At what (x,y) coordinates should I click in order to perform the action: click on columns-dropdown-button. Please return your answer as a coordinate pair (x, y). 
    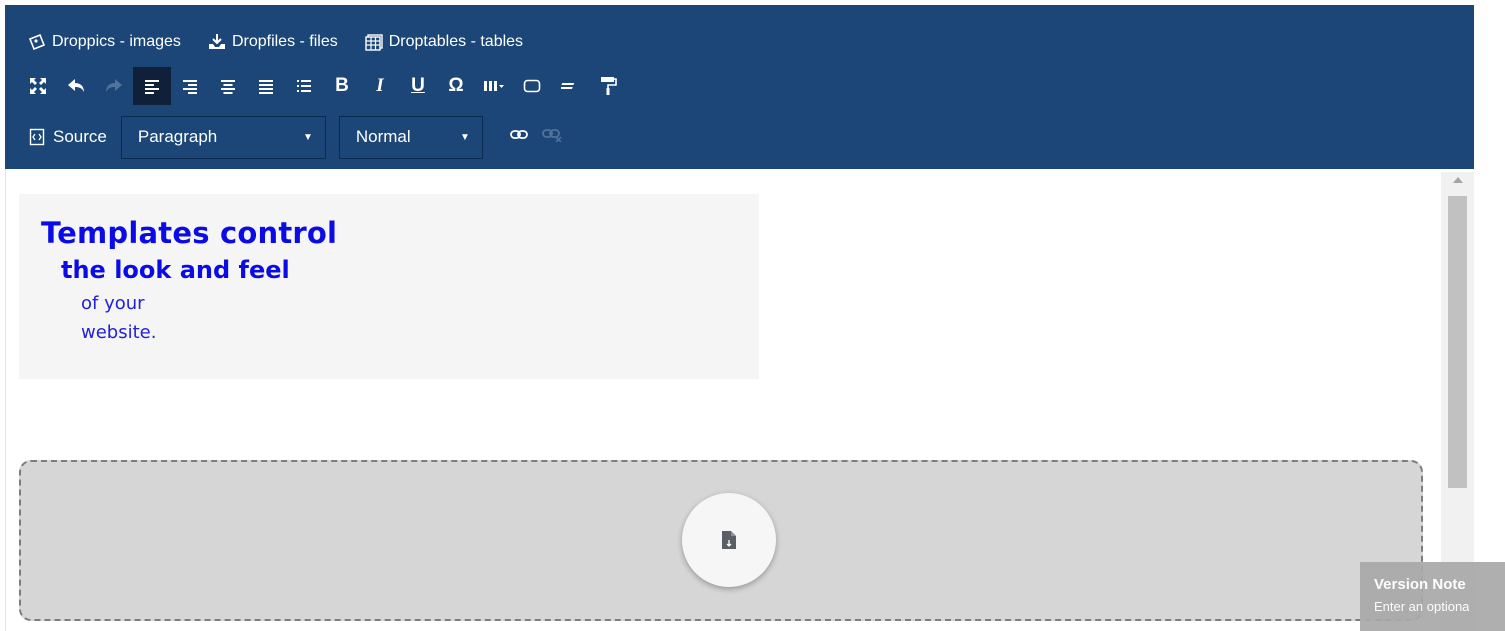
    Looking at the image, I should click on (494, 86).